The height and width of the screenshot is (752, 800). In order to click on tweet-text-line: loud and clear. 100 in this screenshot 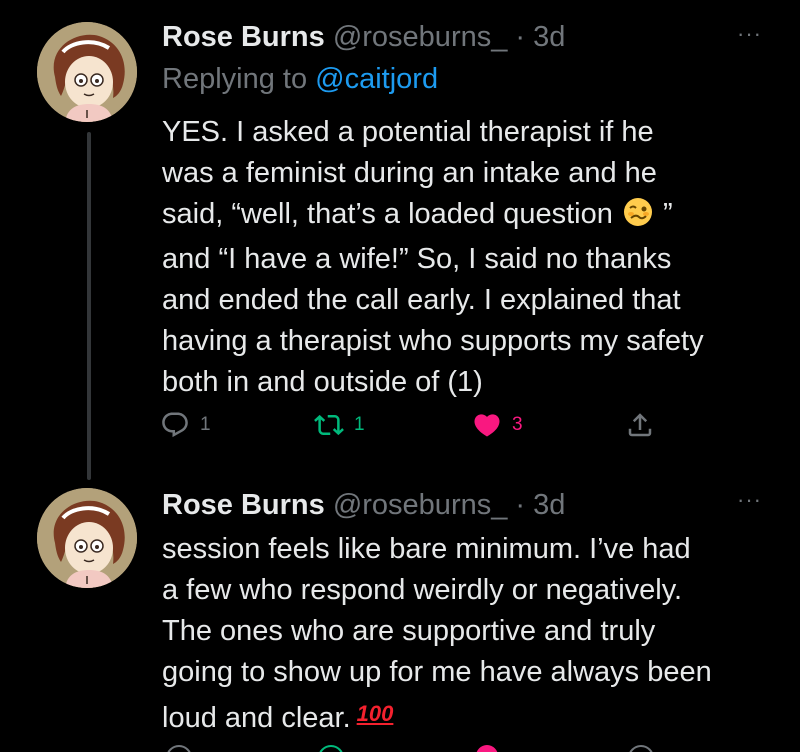, I will do `click(467, 716)`.